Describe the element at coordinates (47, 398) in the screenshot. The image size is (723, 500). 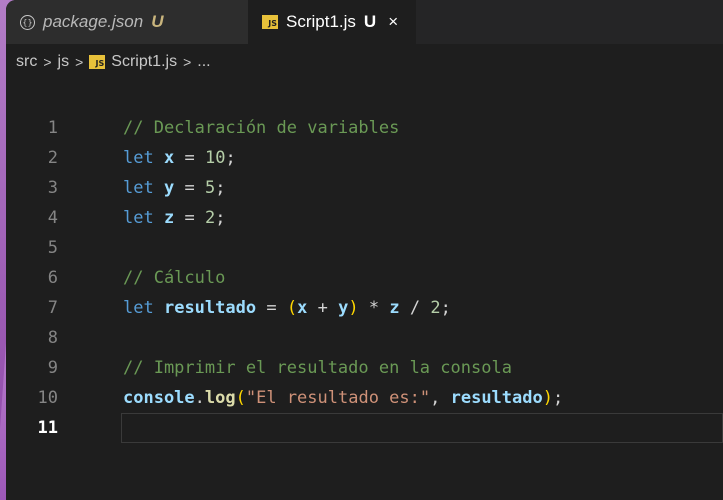
I see `line-number: 10` at that location.